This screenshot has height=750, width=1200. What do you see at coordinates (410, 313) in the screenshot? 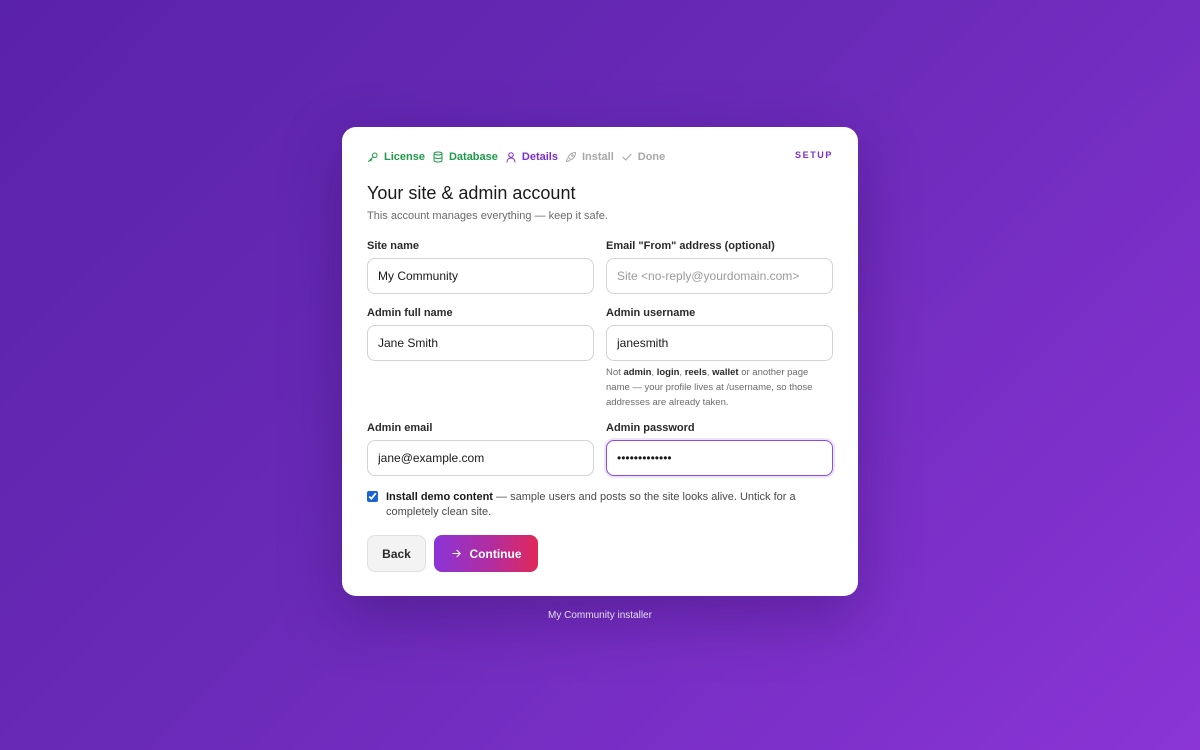
I see `admin-full-name-label: Admin full name` at bounding box center [410, 313].